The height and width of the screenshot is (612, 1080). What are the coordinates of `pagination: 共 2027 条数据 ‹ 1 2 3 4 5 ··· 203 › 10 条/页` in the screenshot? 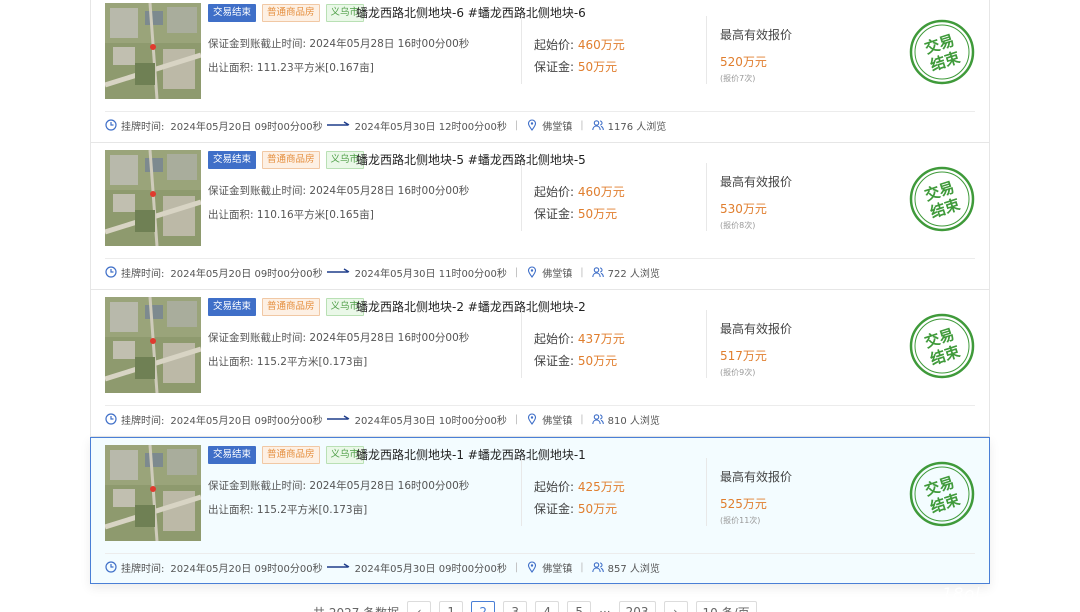 It's located at (535, 606).